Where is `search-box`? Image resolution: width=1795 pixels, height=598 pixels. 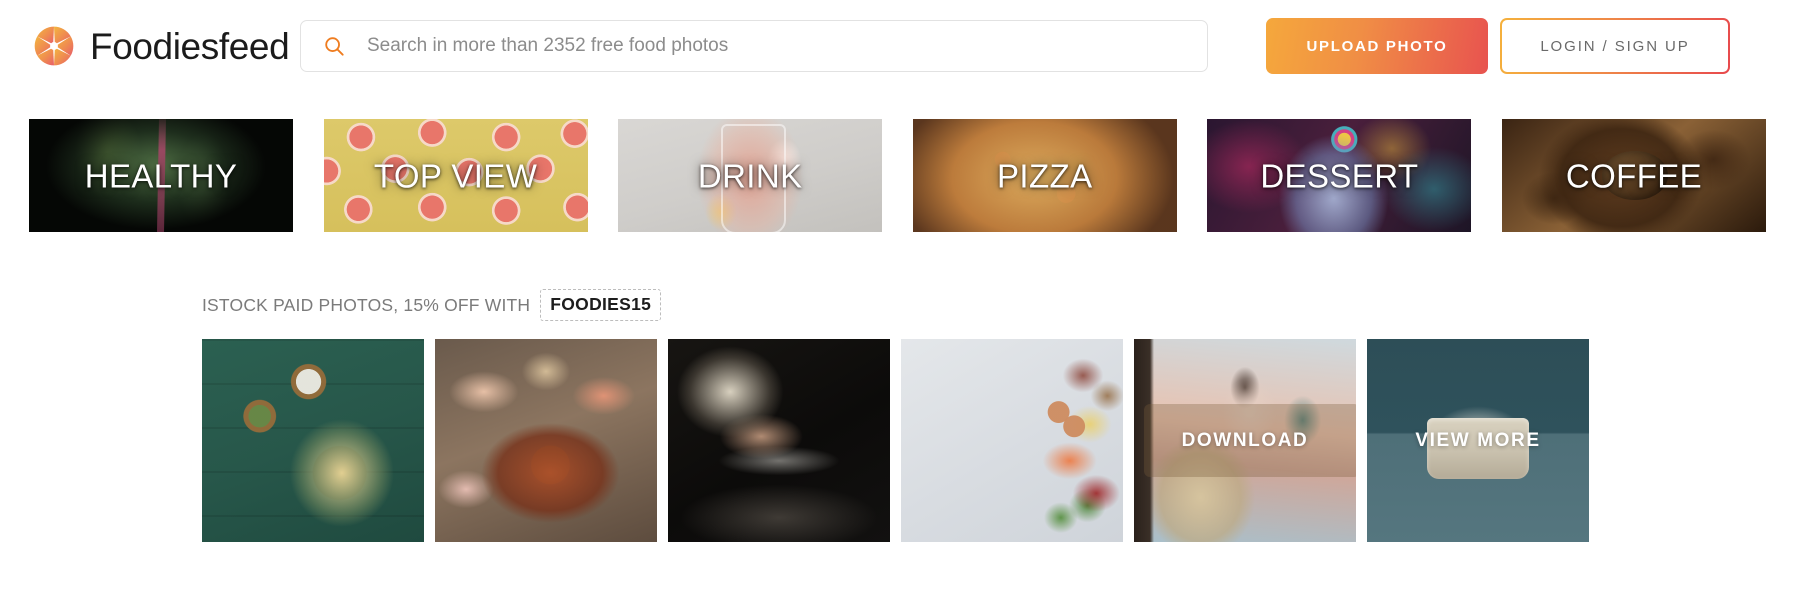 search-box is located at coordinates (754, 46).